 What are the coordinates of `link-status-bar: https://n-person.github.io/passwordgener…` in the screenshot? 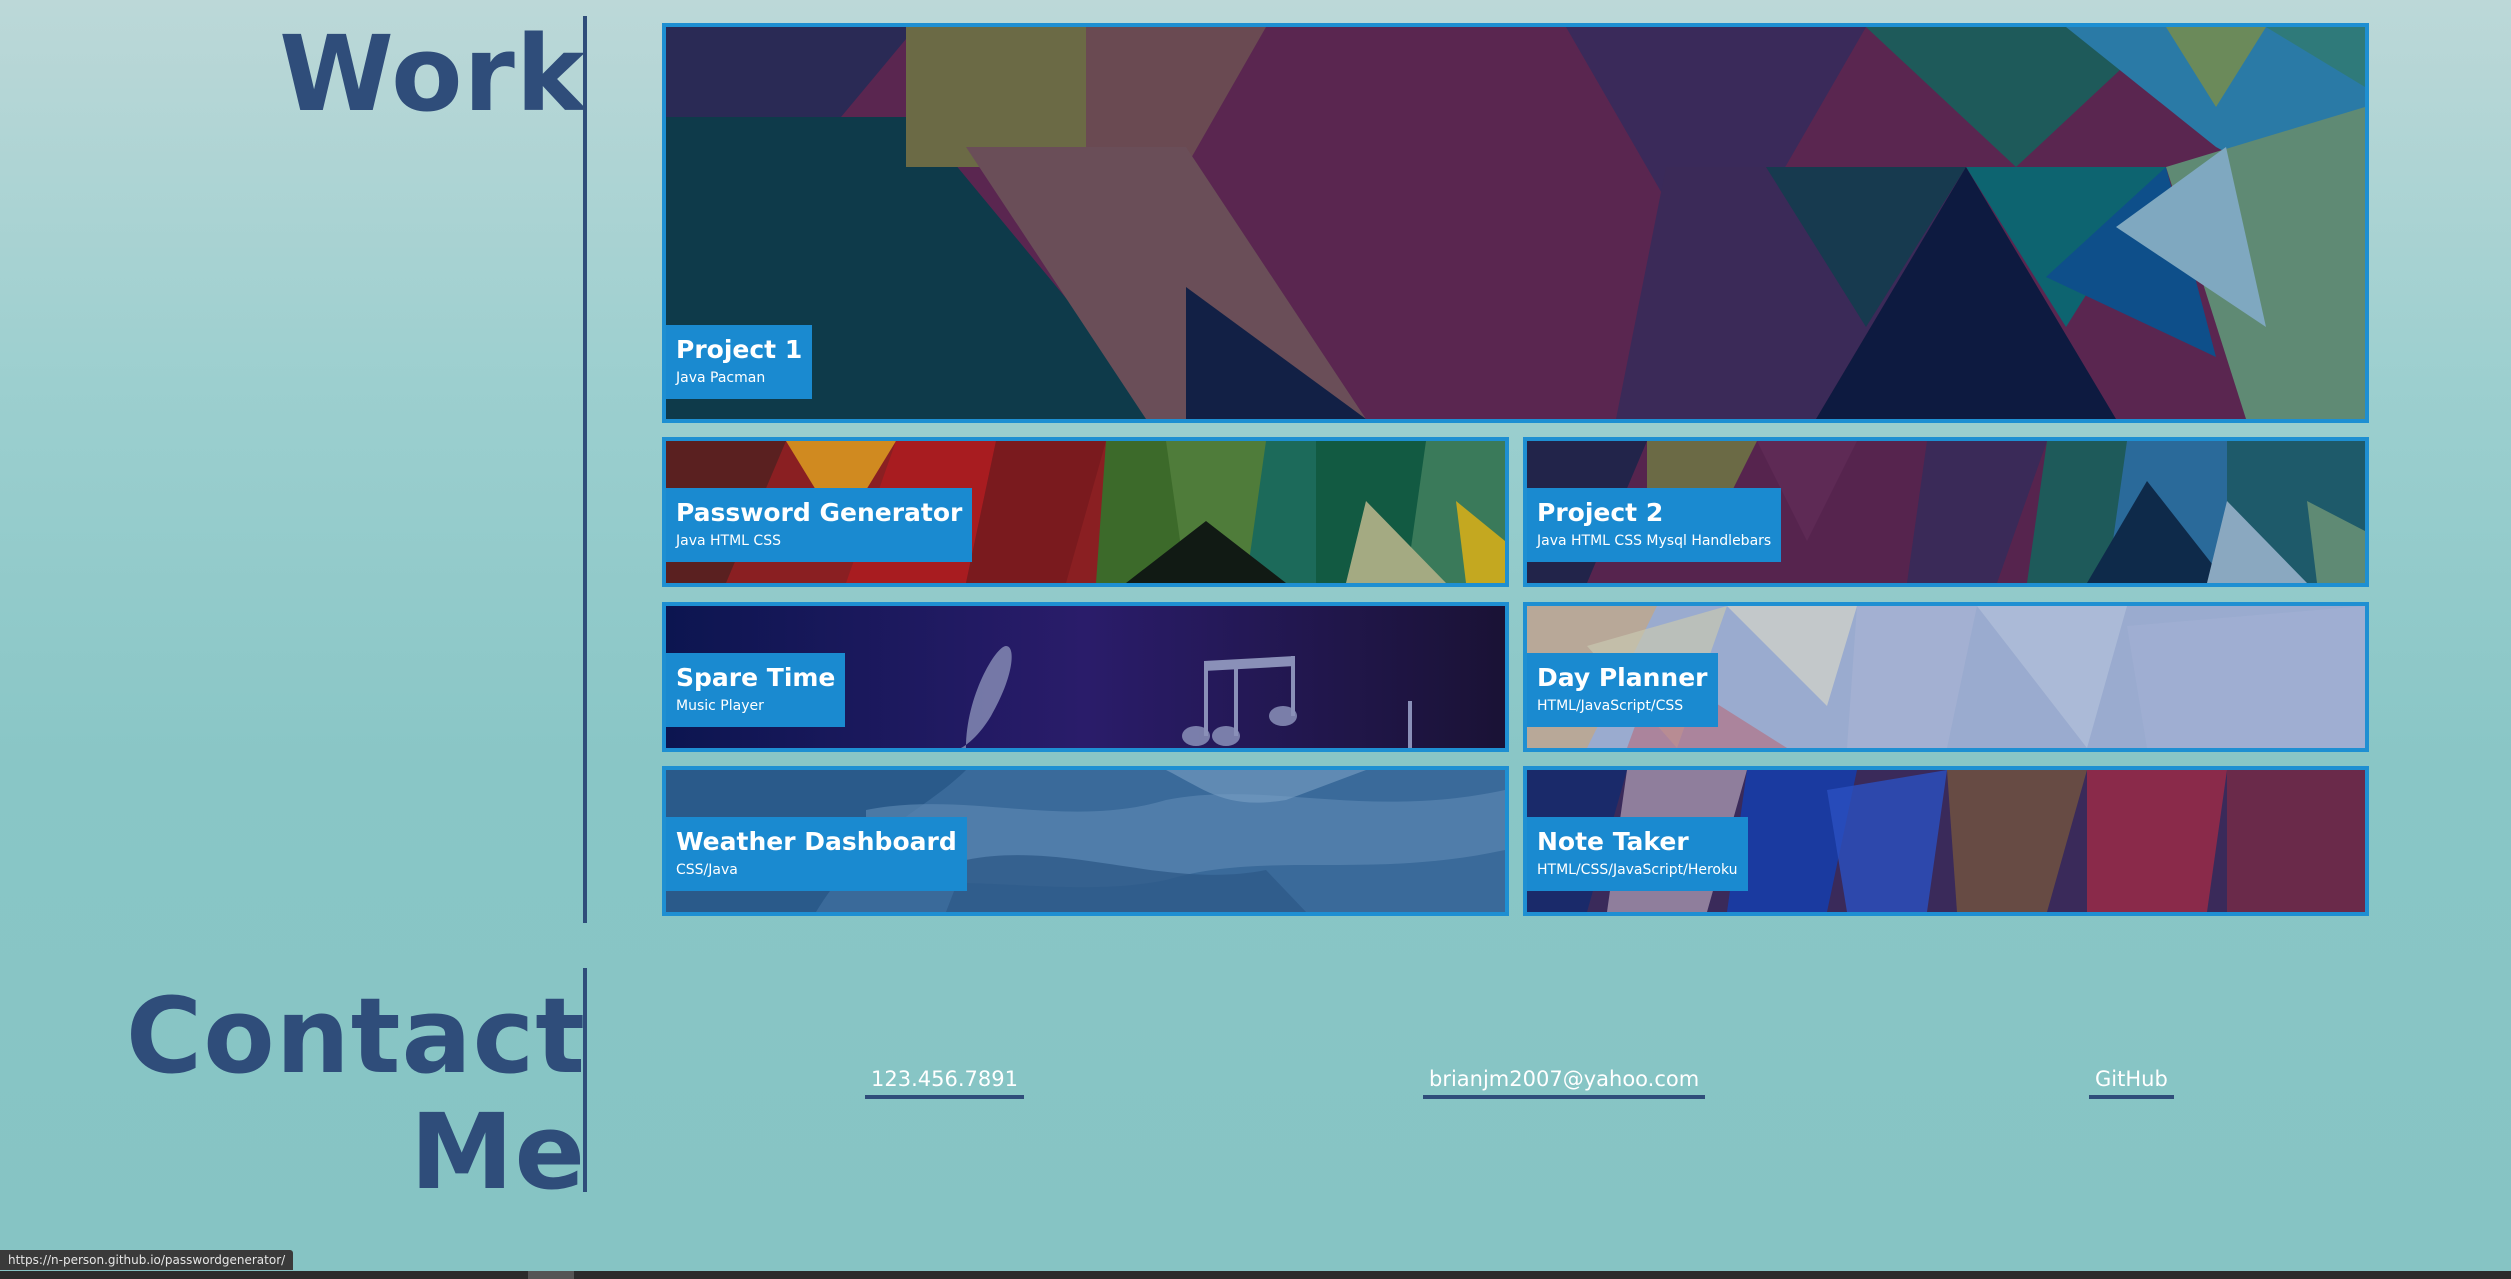 It's located at (147, 1260).